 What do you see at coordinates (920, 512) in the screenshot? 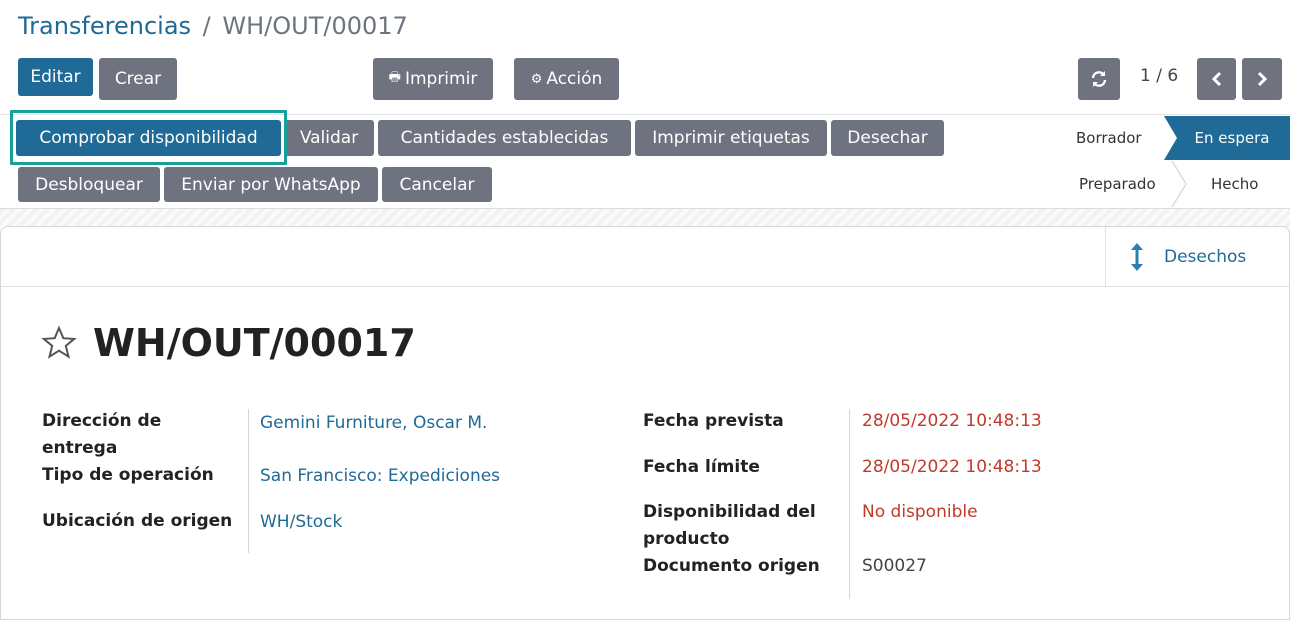
I see `product-availability-value: No disponible` at bounding box center [920, 512].